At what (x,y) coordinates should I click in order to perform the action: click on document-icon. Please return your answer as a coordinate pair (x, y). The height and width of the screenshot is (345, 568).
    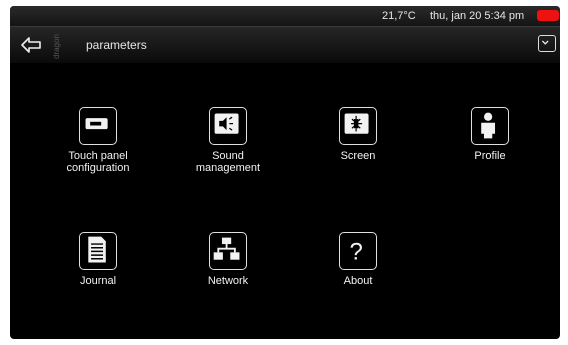
    Looking at the image, I should click on (98, 251).